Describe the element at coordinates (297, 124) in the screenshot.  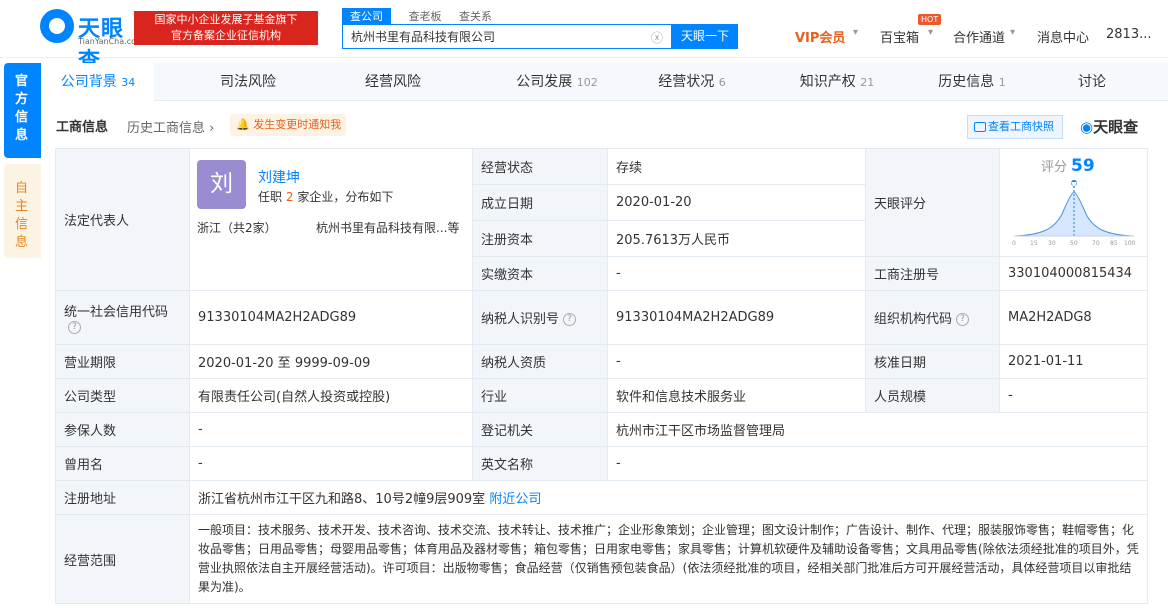
I see `notify-change-label: 发生变更时通知我` at that location.